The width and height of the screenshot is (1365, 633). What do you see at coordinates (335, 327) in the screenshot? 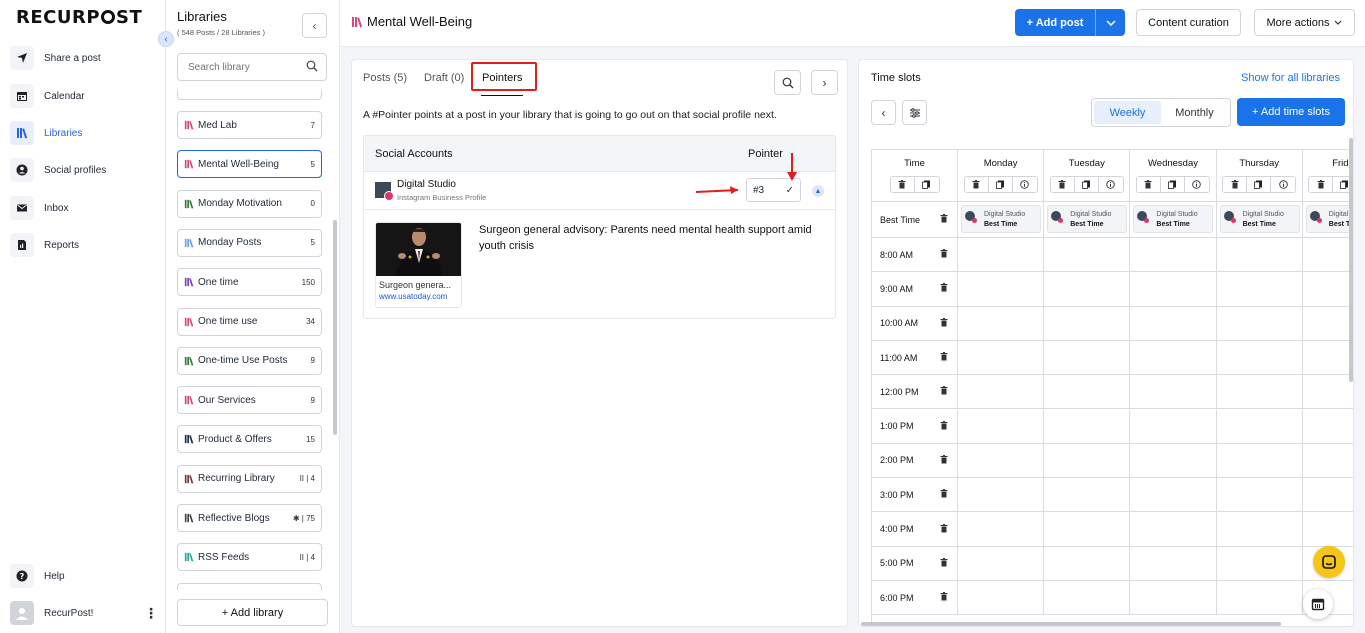
I see `library-scrollbar` at bounding box center [335, 327].